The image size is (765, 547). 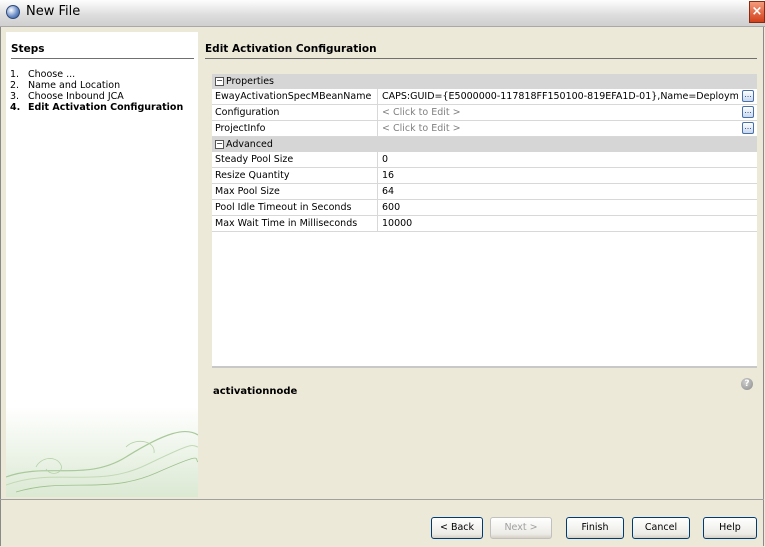 What do you see at coordinates (730, 528) in the screenshot?
I see `help-button: Help` at bounding box center [730, 528].